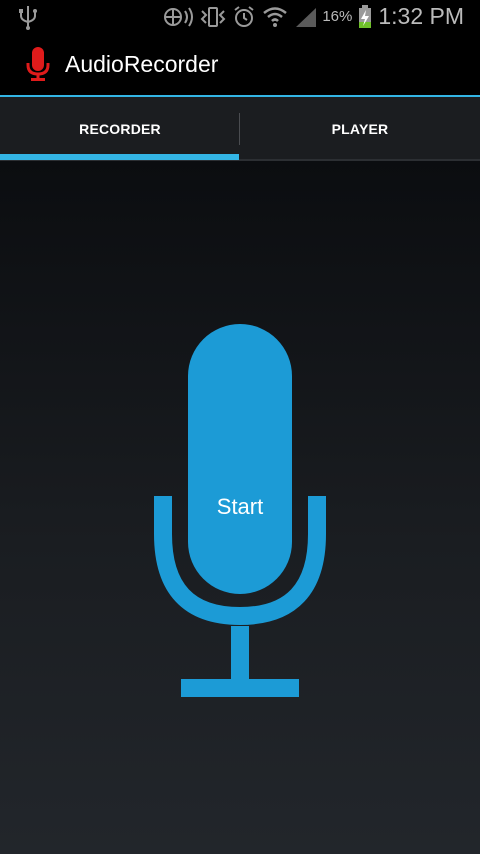  What do you see at coordinates (421, 16) in the screenshot?
I see `clock-time: 1:32 PM` at bounding box center [421, 16].